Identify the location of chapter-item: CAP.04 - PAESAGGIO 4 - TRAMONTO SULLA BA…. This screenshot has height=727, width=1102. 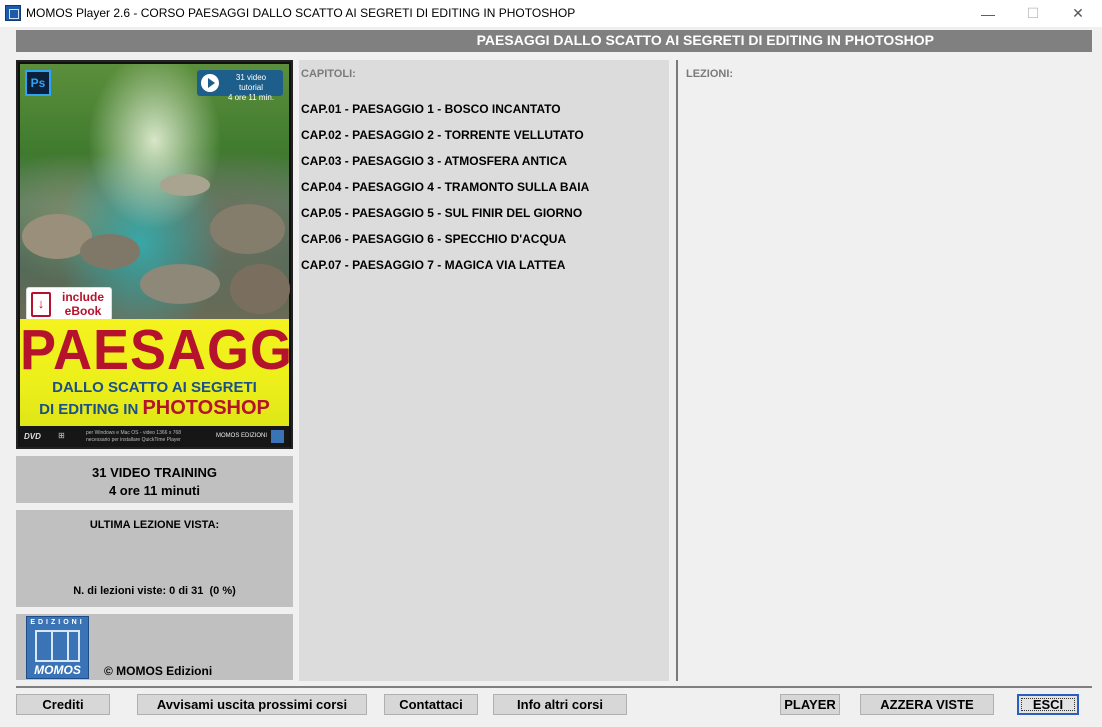
(445, 193).